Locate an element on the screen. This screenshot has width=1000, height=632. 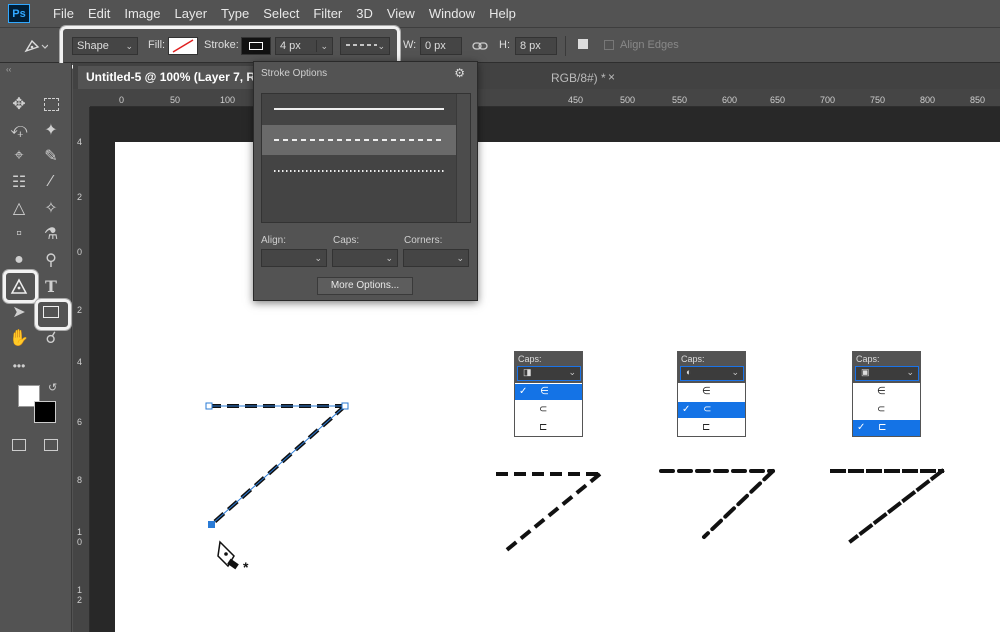
gear-icon: ⚙ is located at coordinates (459, 73).